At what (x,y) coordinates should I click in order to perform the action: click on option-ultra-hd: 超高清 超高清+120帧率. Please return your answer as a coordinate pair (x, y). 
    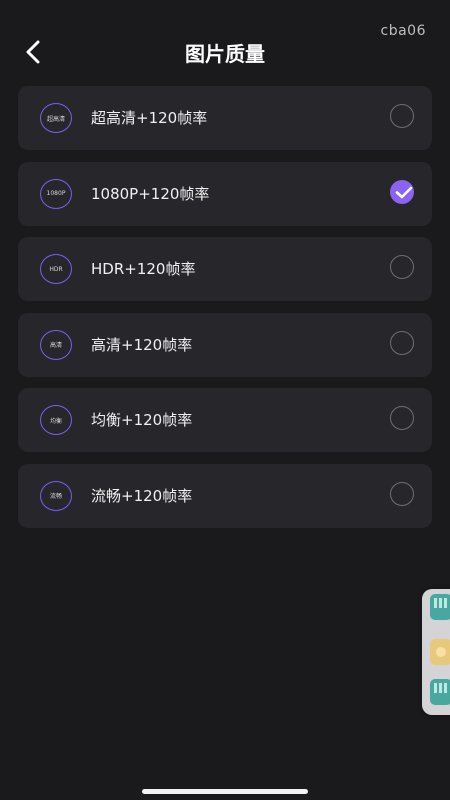
    Looking at the image, I should click on (225, 118).